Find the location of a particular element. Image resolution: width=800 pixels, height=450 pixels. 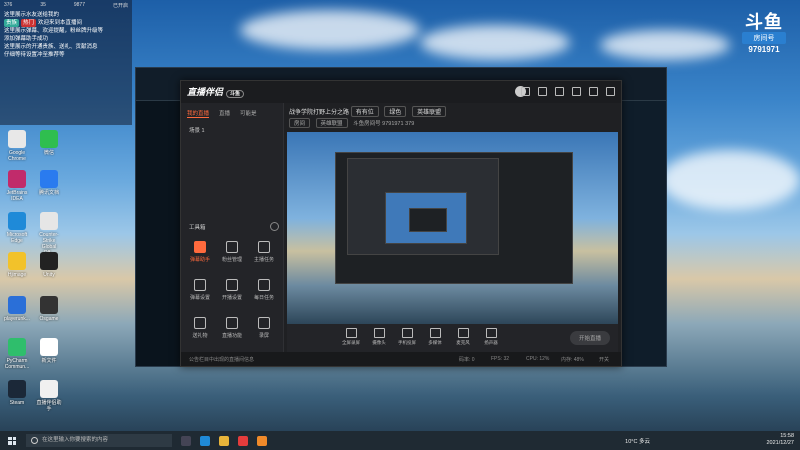

control-button: 全屏录屏 is located at coordinates (351, 337).